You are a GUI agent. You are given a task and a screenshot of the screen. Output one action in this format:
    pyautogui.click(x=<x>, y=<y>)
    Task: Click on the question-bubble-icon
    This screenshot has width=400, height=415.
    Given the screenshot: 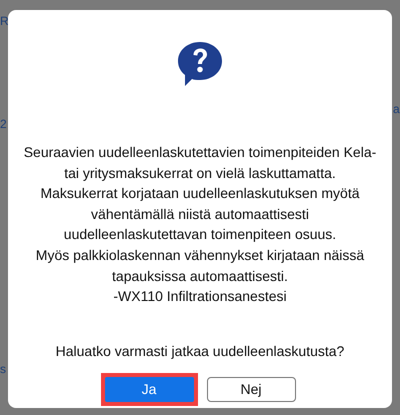 What is the action you would take?
    pyautogui.click(x=200, y=64)
    